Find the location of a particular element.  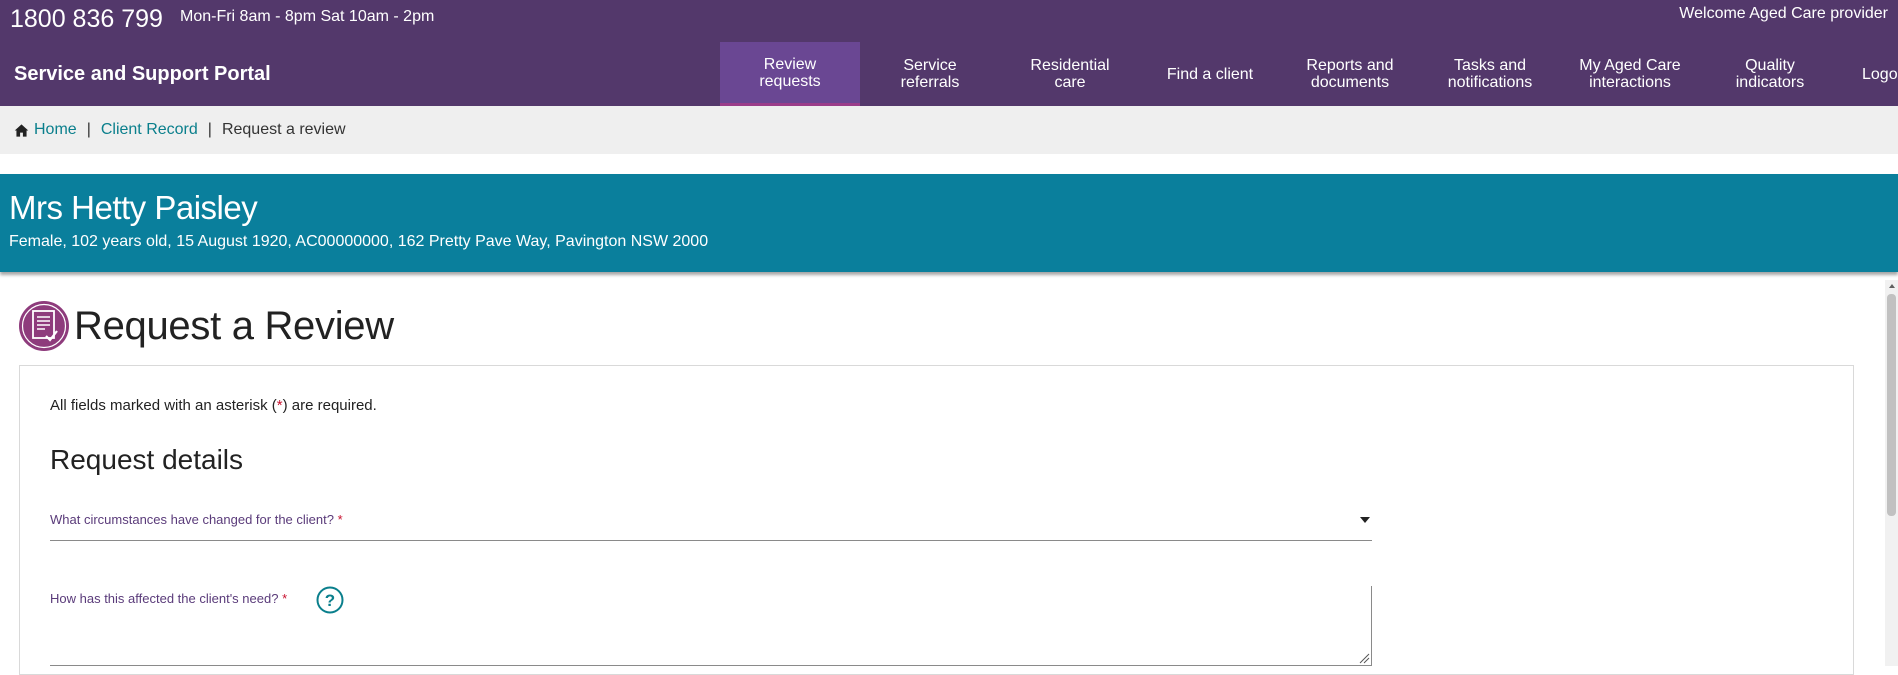

home-icon is located at coordinates (21, 130).